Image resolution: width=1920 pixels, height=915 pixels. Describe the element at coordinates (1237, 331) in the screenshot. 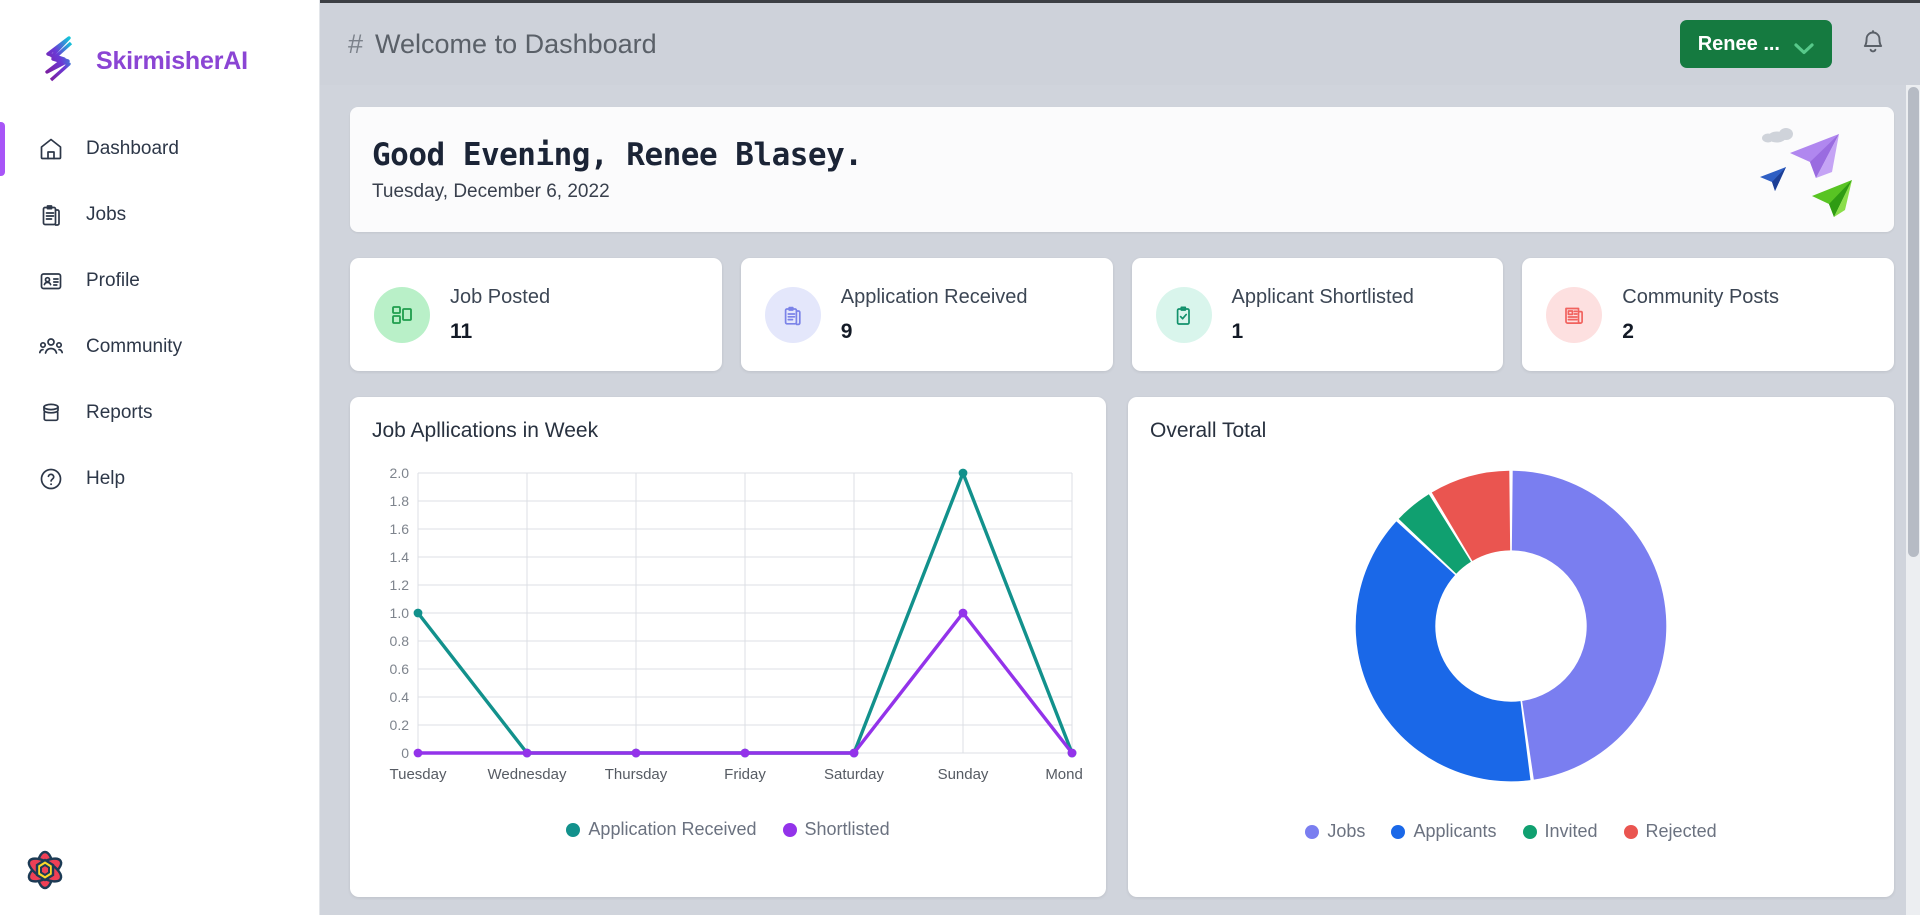

I see `stat-value: 1` at that location.